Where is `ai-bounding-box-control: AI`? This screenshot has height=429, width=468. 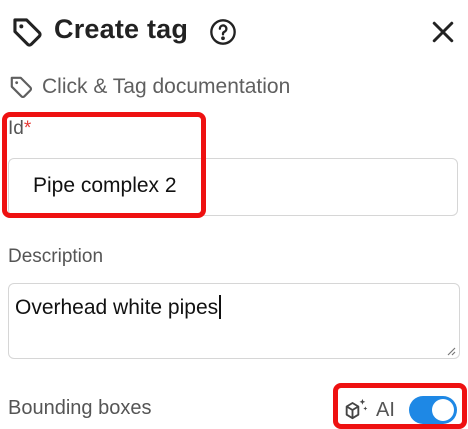 ai-bounding-box-control: AI is located at coordinates (399, 410).